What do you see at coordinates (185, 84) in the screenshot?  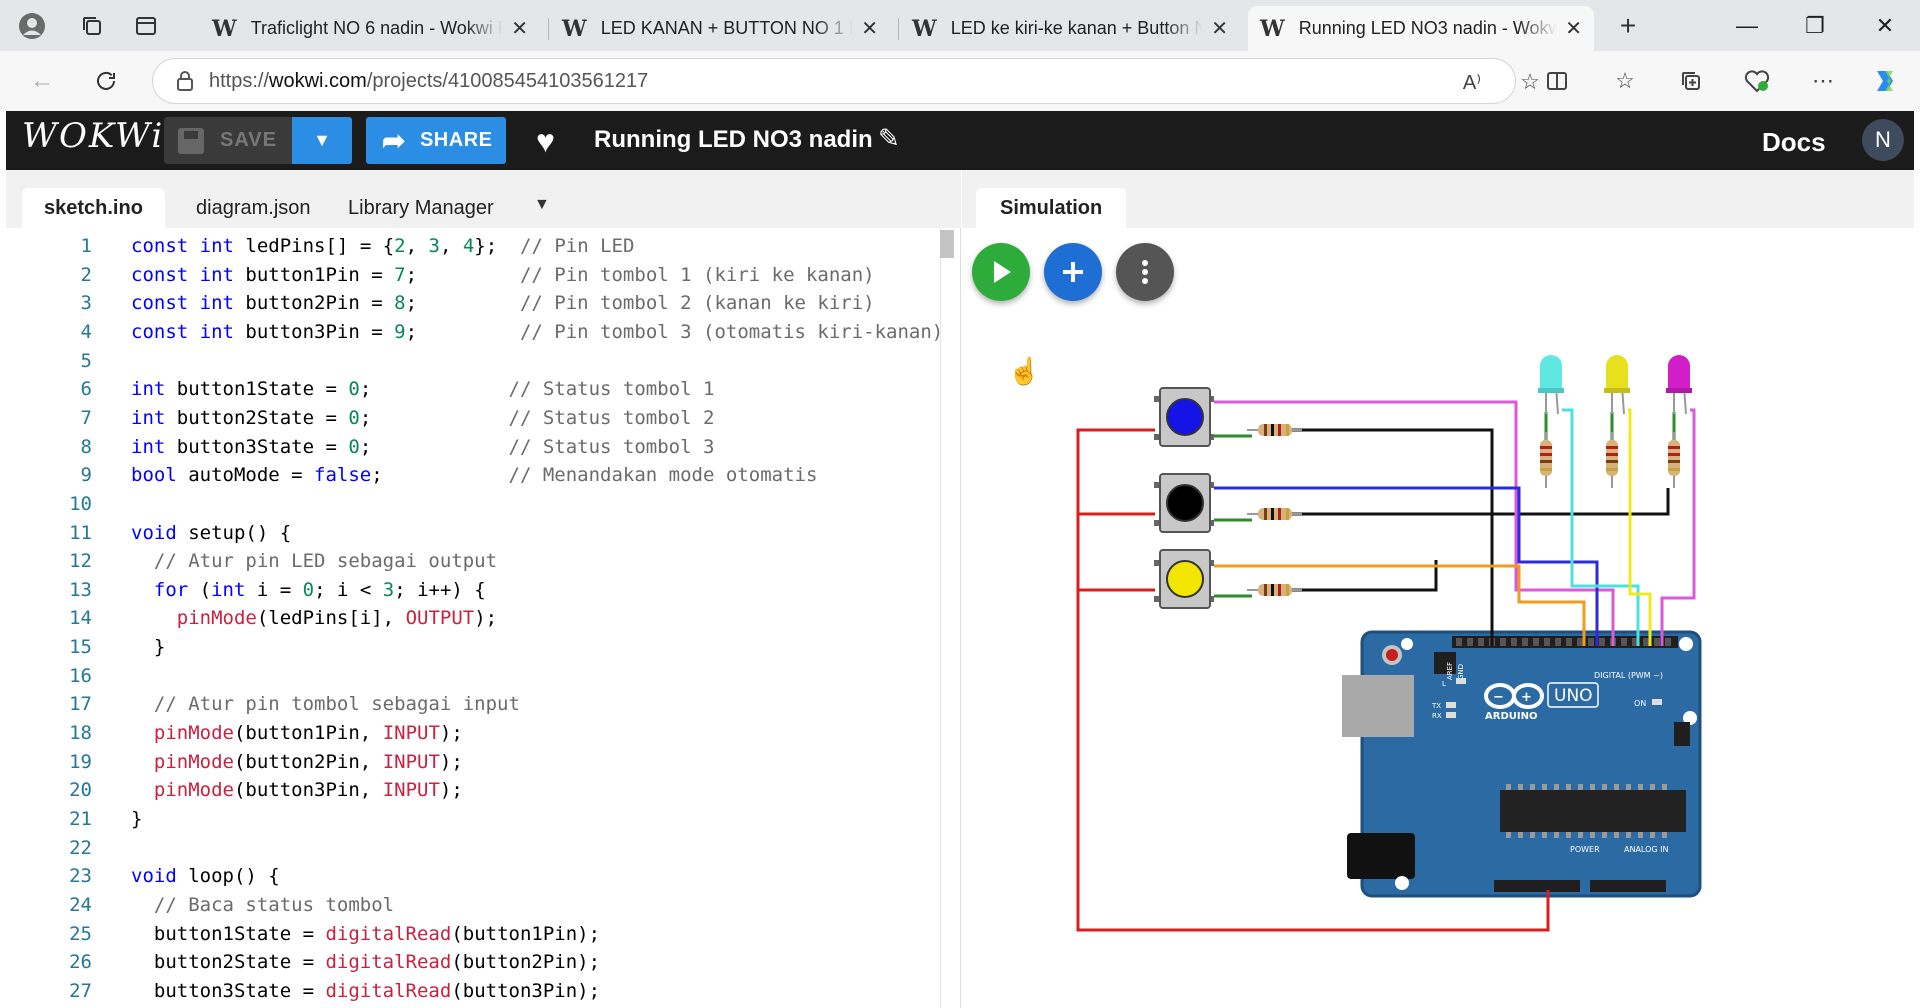 I see `lock-icon` at bounding box center [185, 84].